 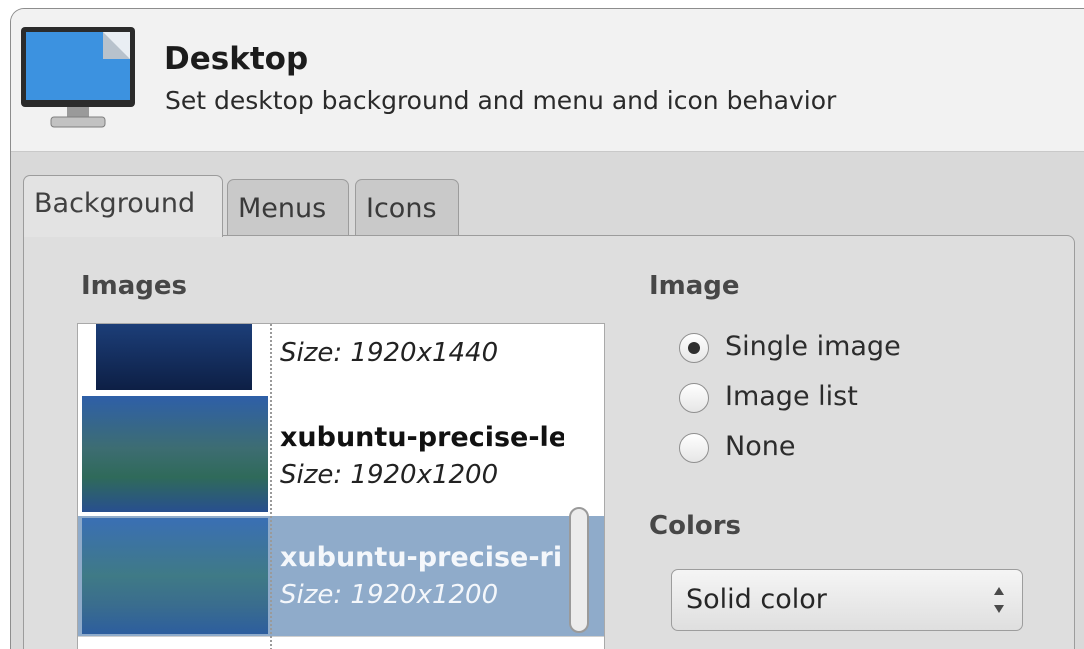 I want to click on list-item-selected: xubuntu-precise-ri Size: 1920x1200, so click(x=341, y=576).